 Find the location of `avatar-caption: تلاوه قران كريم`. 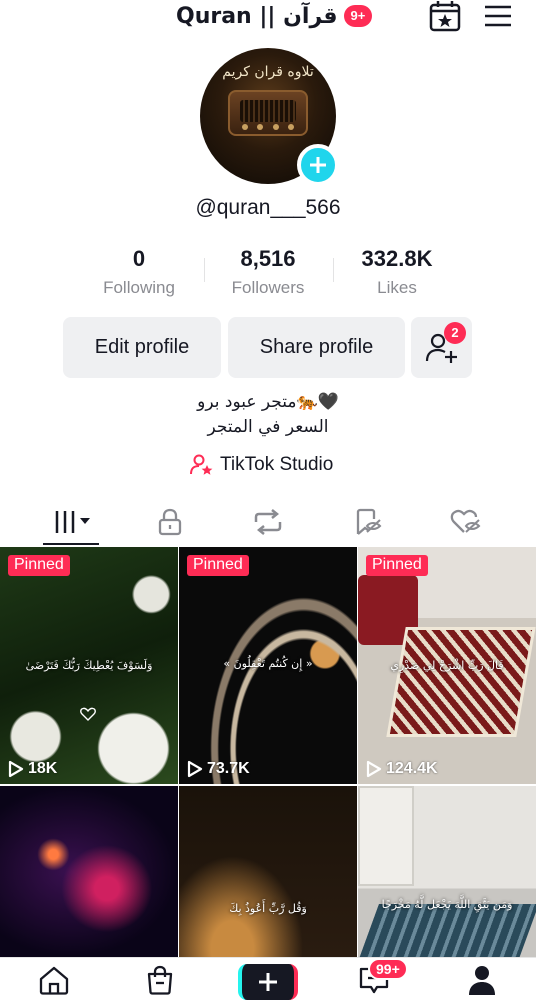

avatar-caption: تلاوه قران كريم is located at coordinates (268, 72).